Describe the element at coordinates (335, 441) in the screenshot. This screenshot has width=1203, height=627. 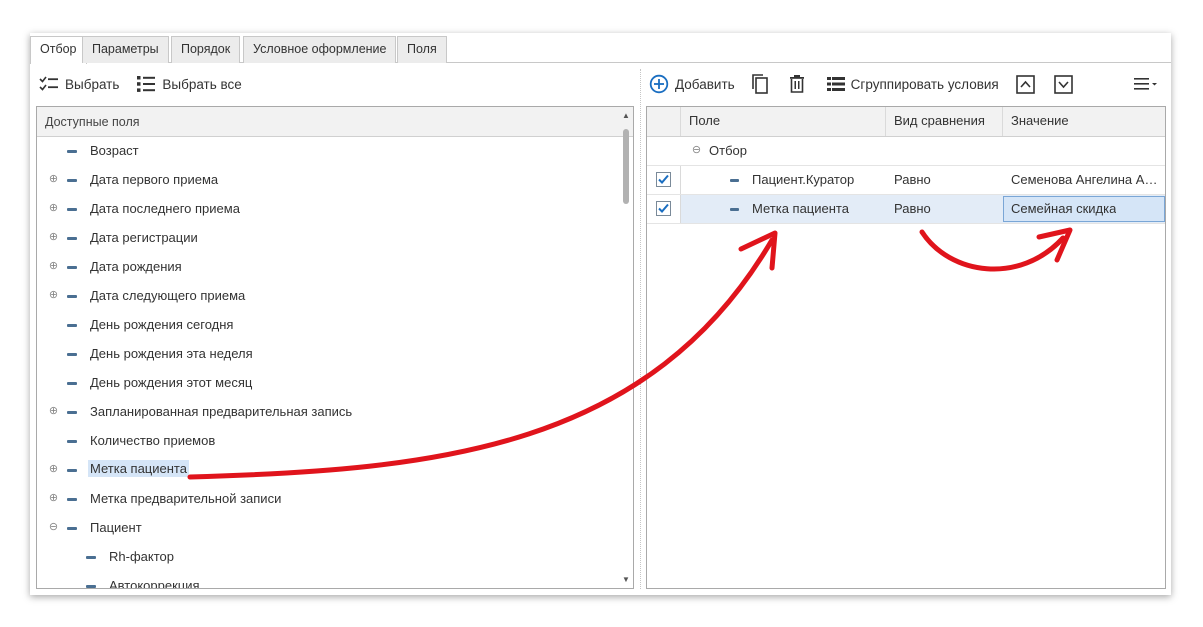
I see `tree-item: Количество приемов` at that location.